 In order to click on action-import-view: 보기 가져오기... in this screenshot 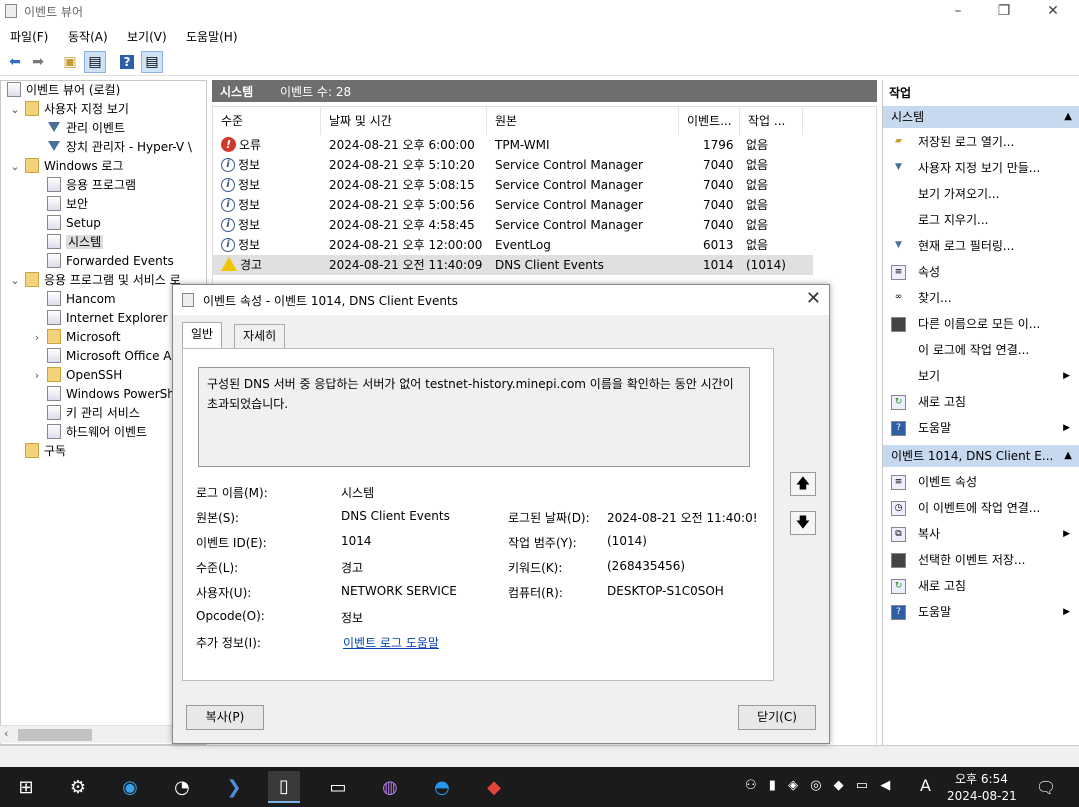, I will do `click(981, 194)`.